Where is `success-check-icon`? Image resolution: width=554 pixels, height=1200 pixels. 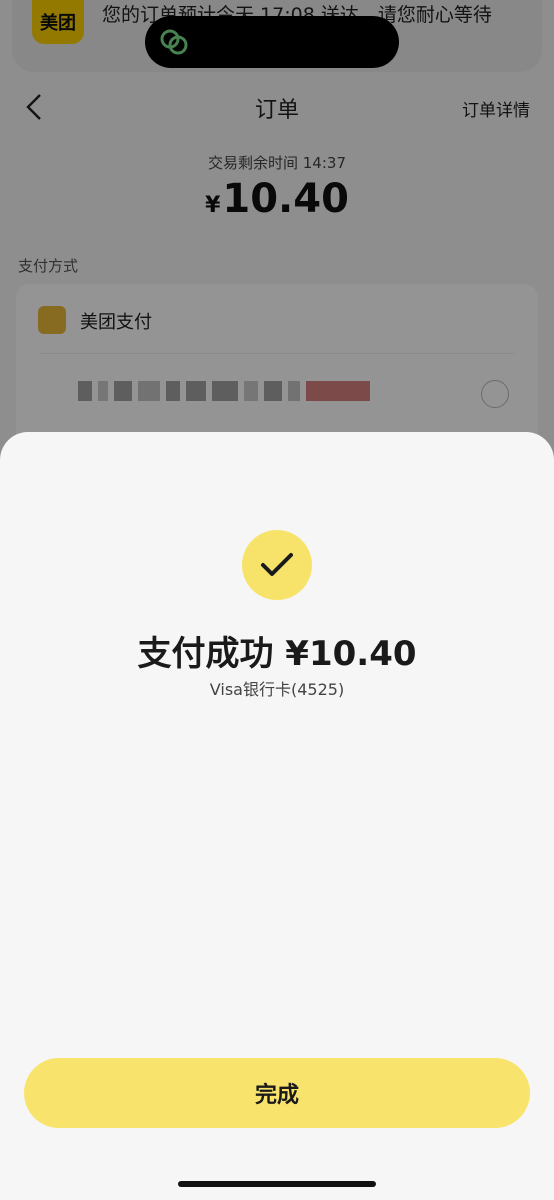
success-check-icon is located at coordinates (277, 565).